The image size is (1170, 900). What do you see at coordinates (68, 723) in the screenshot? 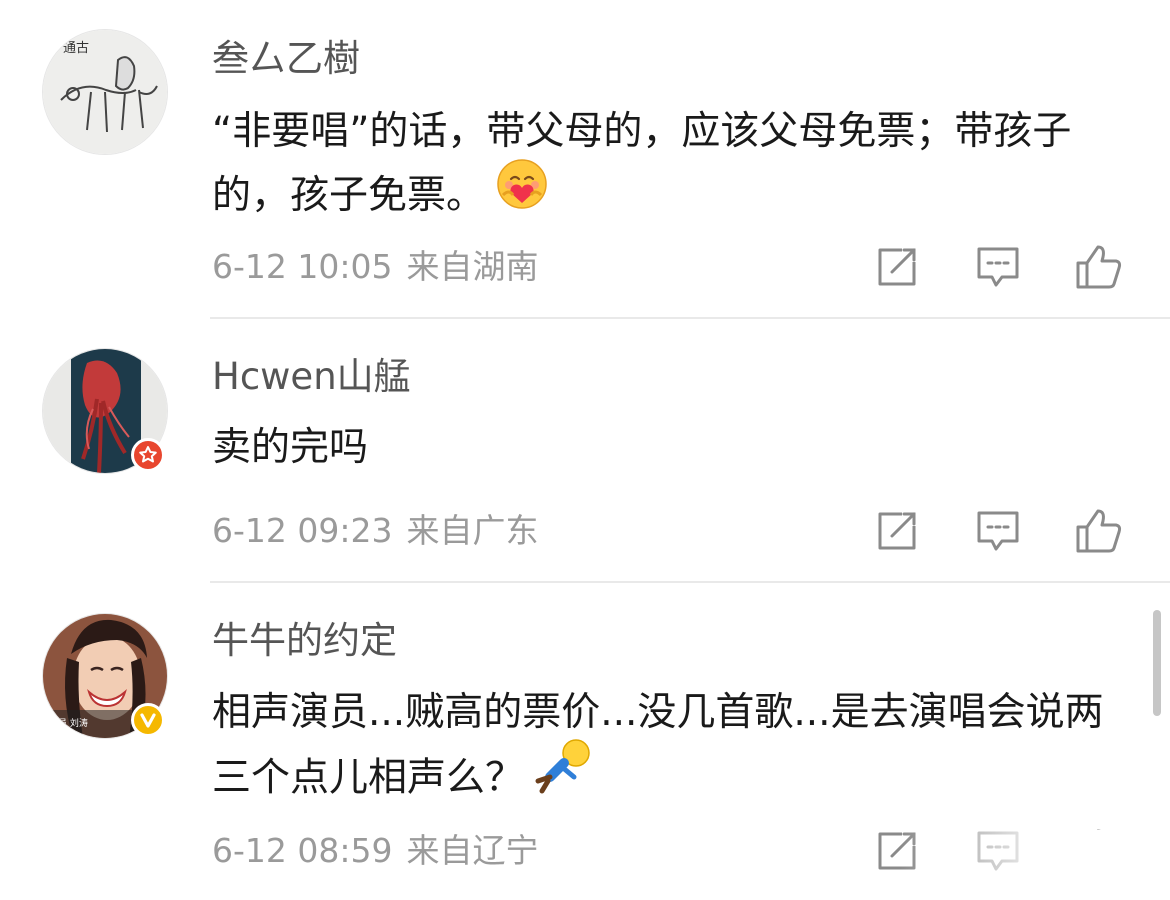
I see `svg-text: 演员 刘涛` at bounding box center [68, 723].